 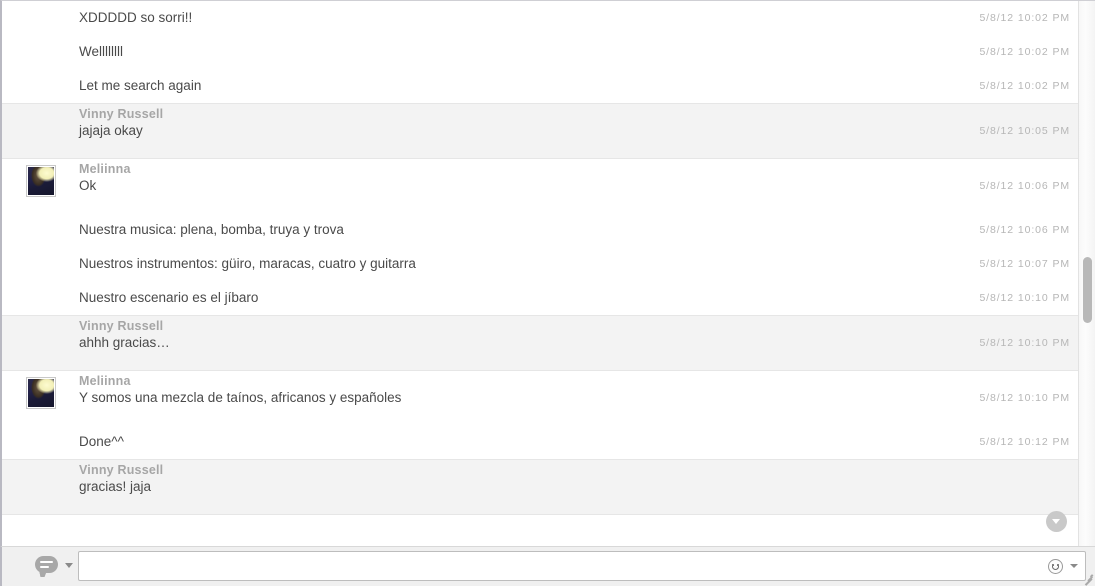 I want to click on message-timestamp: 5/8/12 10:05 PM, so click(x=1024, y=131).